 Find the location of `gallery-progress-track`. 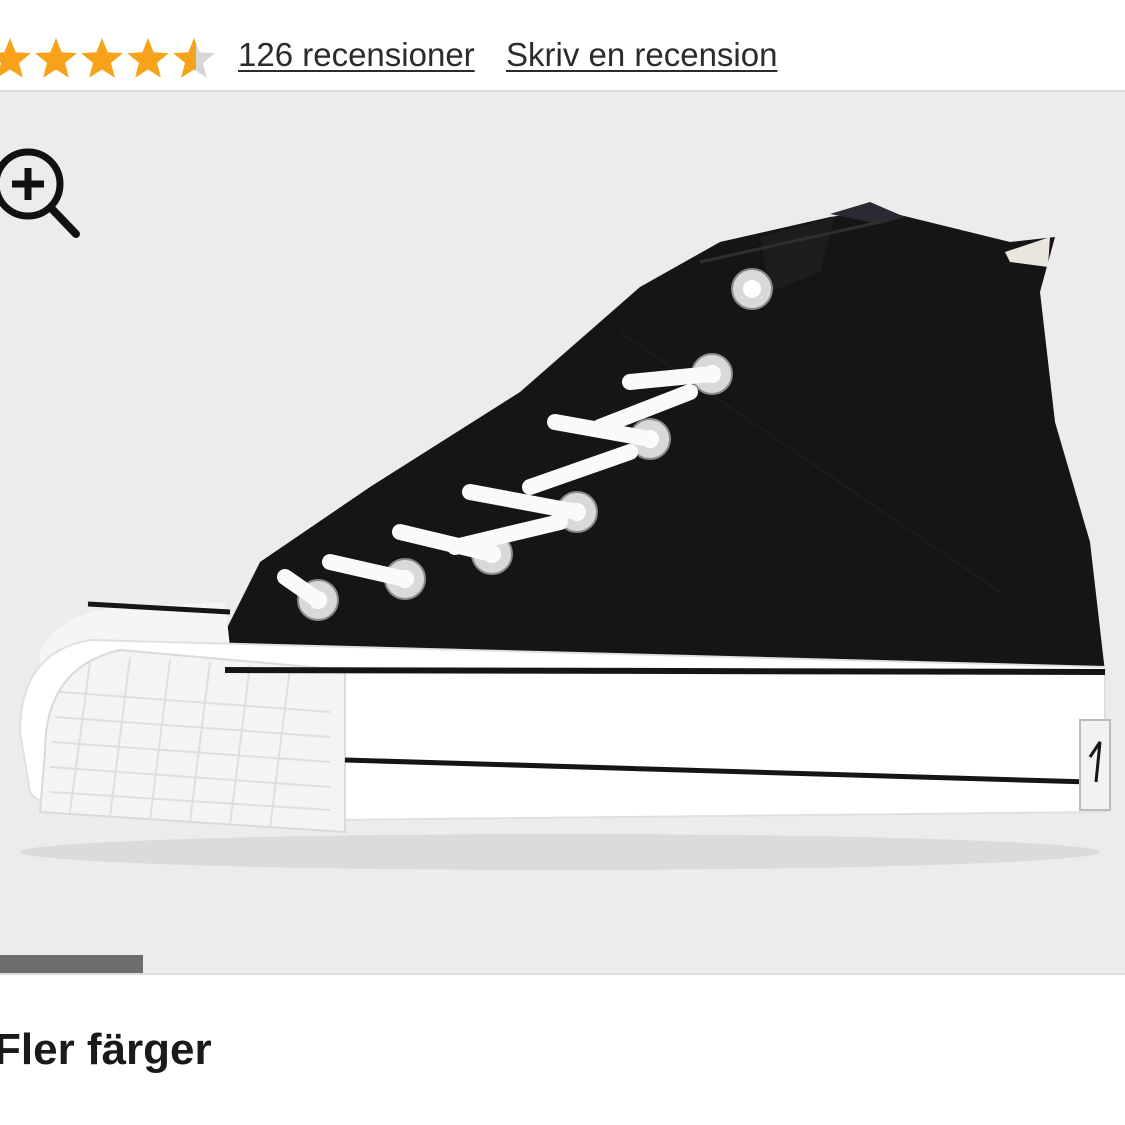

gallery-progress-track is located at coordinates (562, 964).